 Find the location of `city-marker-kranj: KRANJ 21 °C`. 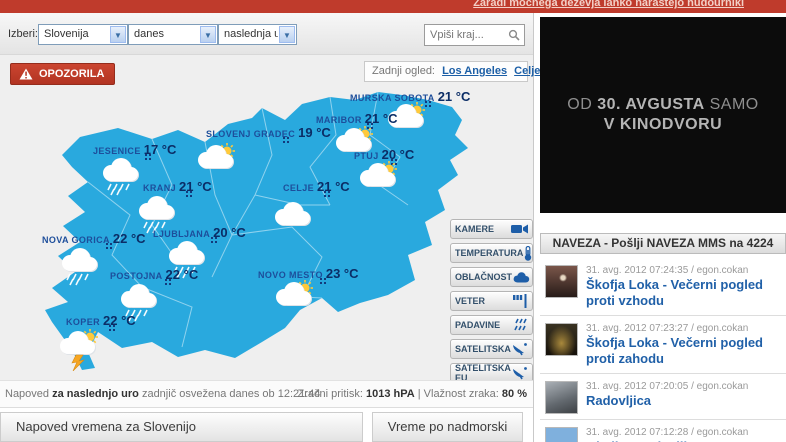

city-marker-kranj: KRANJ 21 °C is located at coordinates (177, 187).